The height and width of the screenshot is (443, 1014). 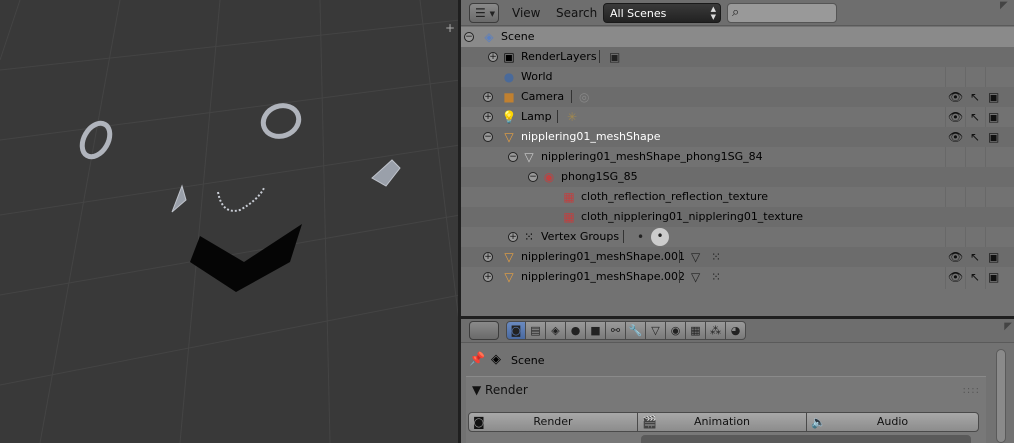 What do you see at coordinates (737, 257) in the screenshot?
I see `tree-row-mesh-001: + ▽ nipplering01_meshShape.001 ▽ ⁙ 👁 ↖ ▣` at bounding box center [737, 257].